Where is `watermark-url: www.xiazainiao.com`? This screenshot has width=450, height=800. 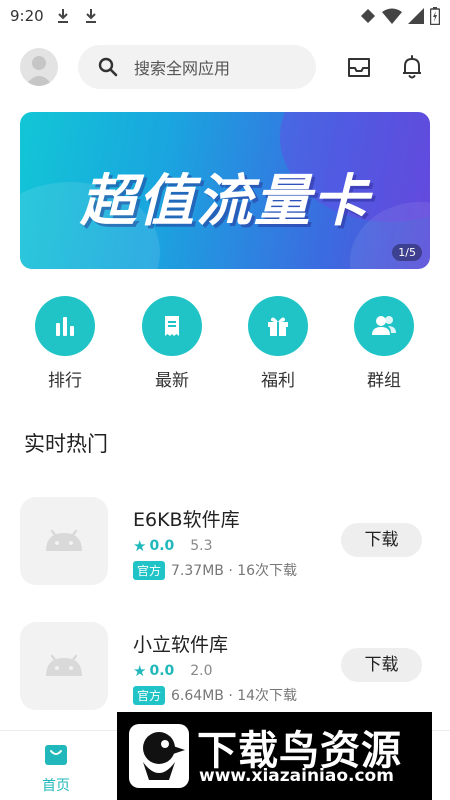 watermark-url: www.xiazainiao.com is located at coordinates (296, 776).